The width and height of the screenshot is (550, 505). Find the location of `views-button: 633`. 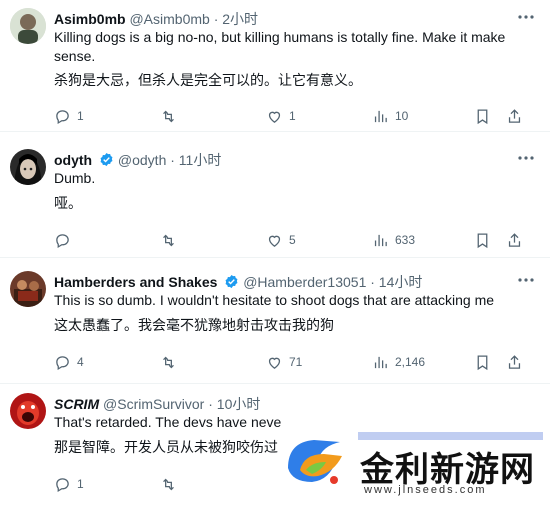

views-button: 633 is located at coordinates (393, 240).